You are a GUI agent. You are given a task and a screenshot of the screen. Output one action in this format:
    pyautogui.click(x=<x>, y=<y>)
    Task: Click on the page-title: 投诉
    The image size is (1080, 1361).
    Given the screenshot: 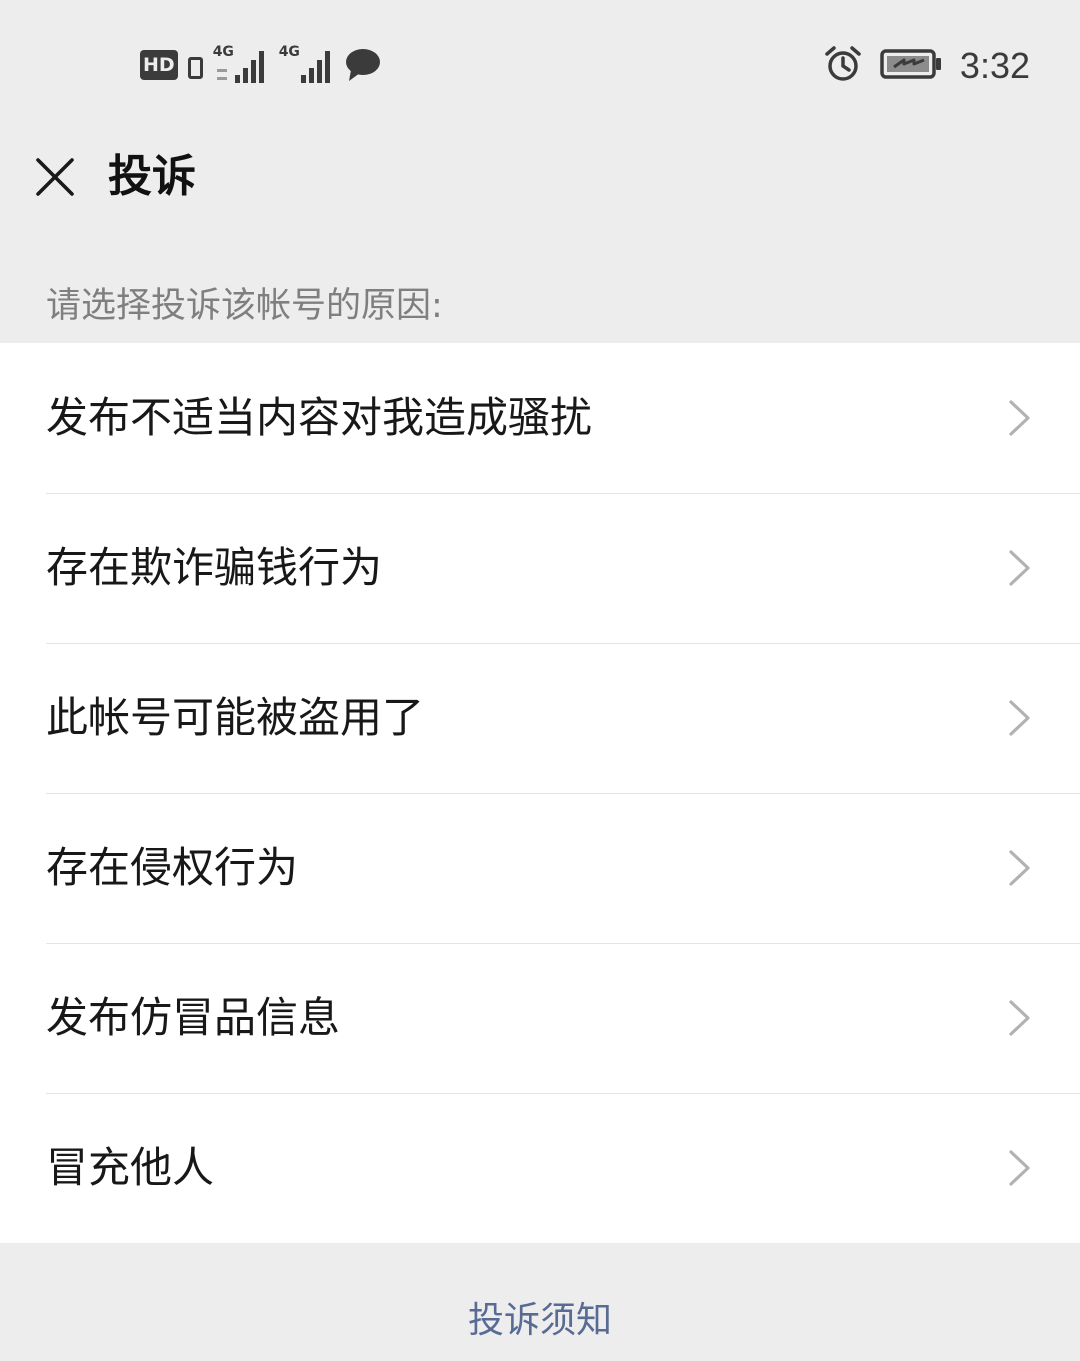 What is the action you would take?
    pyautogui.click(x=152, y=176)
    